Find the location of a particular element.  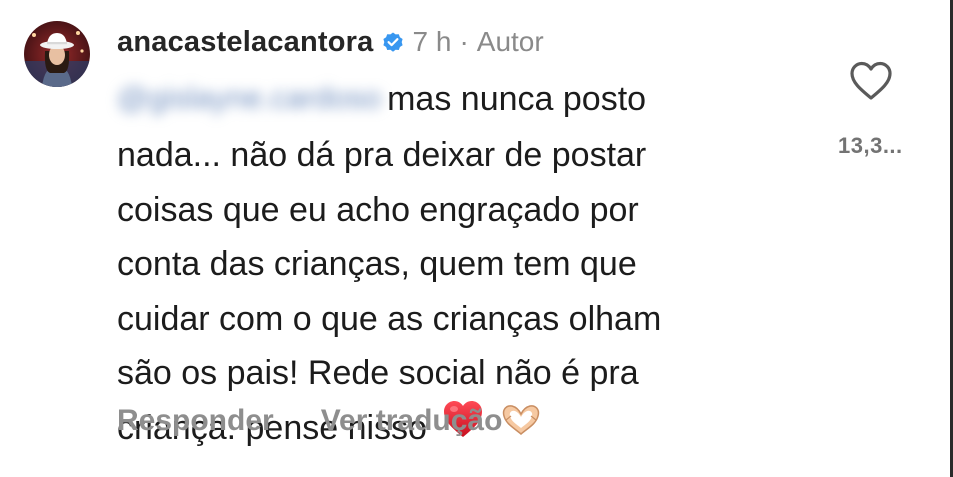

comment-actions: Responder Ver tradução is located at coordinates (309, 421).